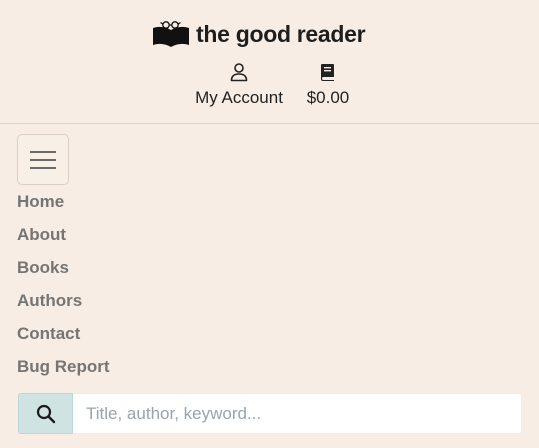 The image size is (539, 448). What do you see at coordinates (297, 413) in the screenshot?
I see `search-input` at bounding box center [297, 413].